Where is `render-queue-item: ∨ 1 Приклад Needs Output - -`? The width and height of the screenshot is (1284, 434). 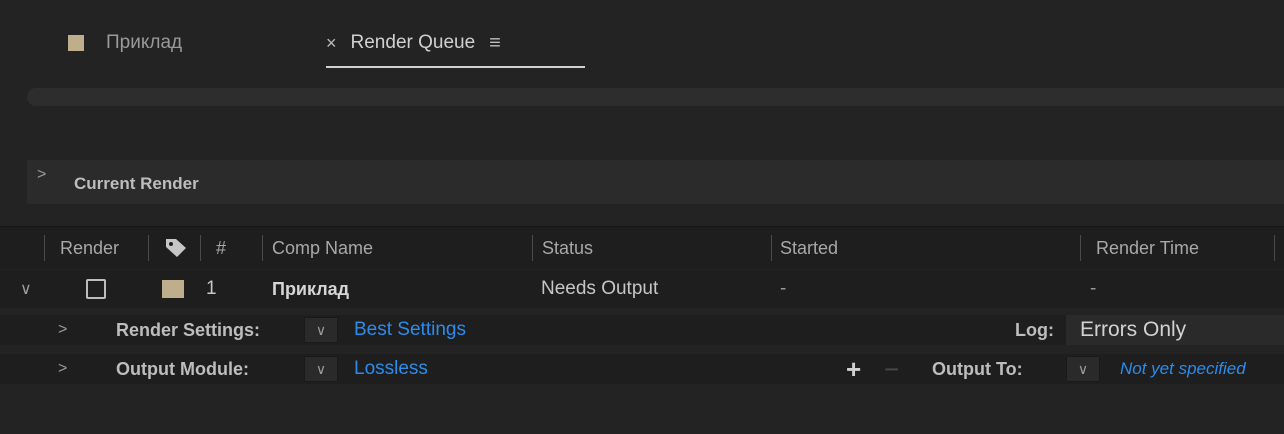
render-queue-item: ∨ 1 Приклад Needs Output - - is located at coordinates (642, 289).